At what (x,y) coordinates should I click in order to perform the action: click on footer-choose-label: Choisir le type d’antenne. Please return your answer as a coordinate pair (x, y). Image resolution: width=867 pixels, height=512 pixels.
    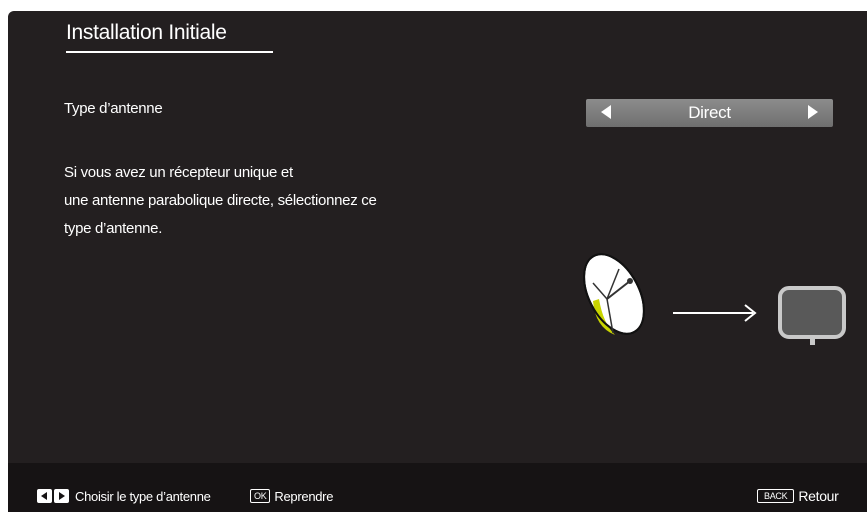
    Looking at the image, I should click on (143, 496).